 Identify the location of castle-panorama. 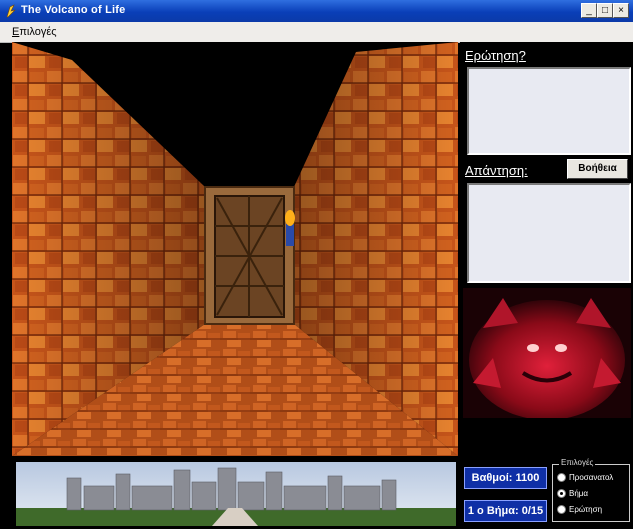
(235, 492).